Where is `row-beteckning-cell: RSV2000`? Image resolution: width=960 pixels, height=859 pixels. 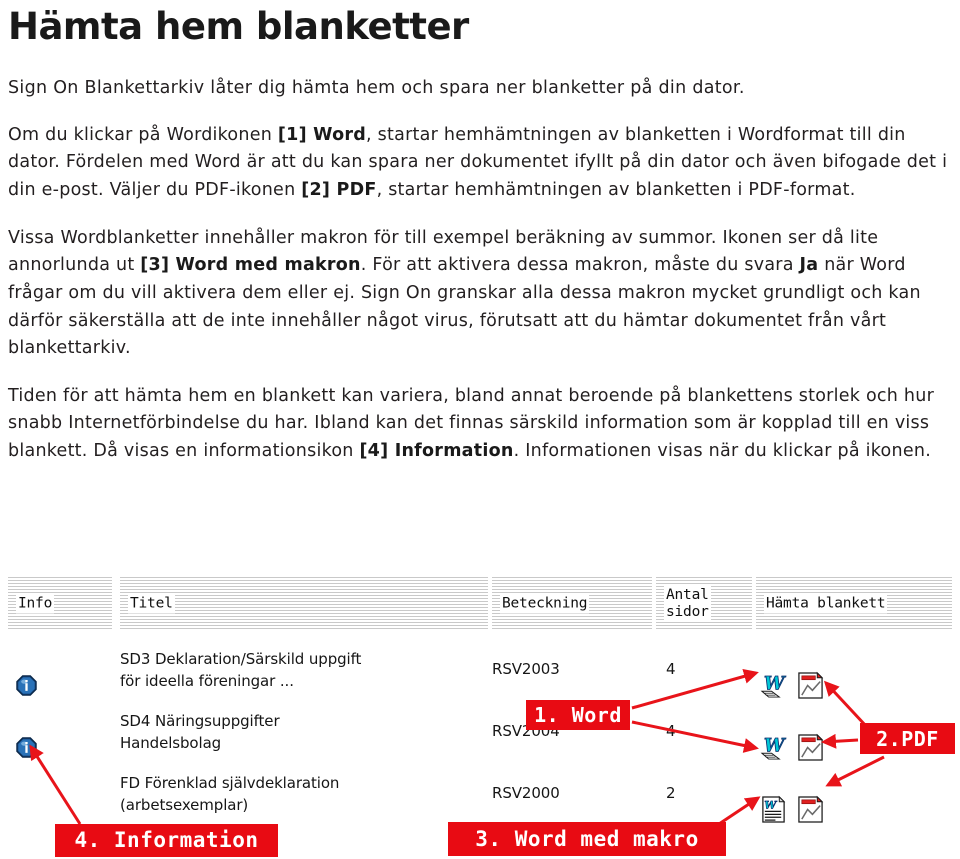 row-beteckning-cell: RSV2000 is located at coordinates (526, 793).